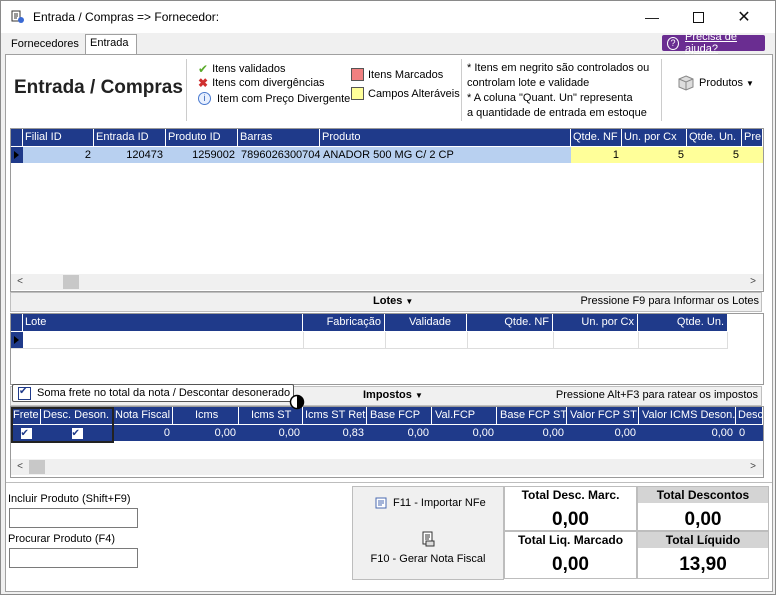  What do you see at coordinates (130, 155) in the screenshot?
I see `cell-entrada-id: 120473` at bounding box center [130, 155].